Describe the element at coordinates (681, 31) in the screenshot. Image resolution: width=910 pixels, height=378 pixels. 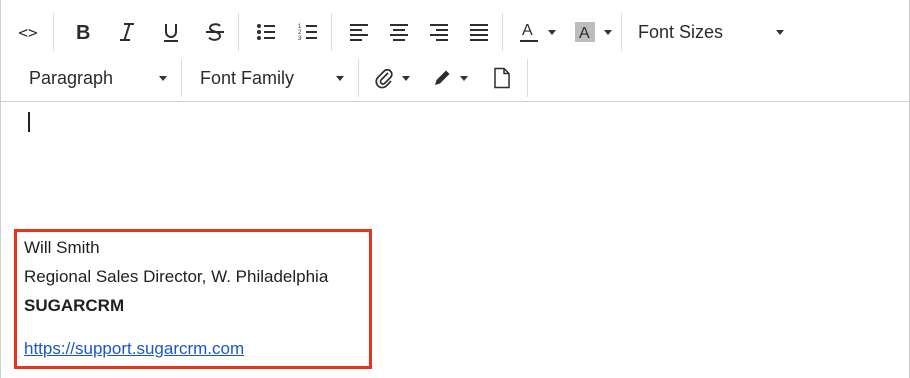
I see `font-sizes-label: Font Sizes` at that location.